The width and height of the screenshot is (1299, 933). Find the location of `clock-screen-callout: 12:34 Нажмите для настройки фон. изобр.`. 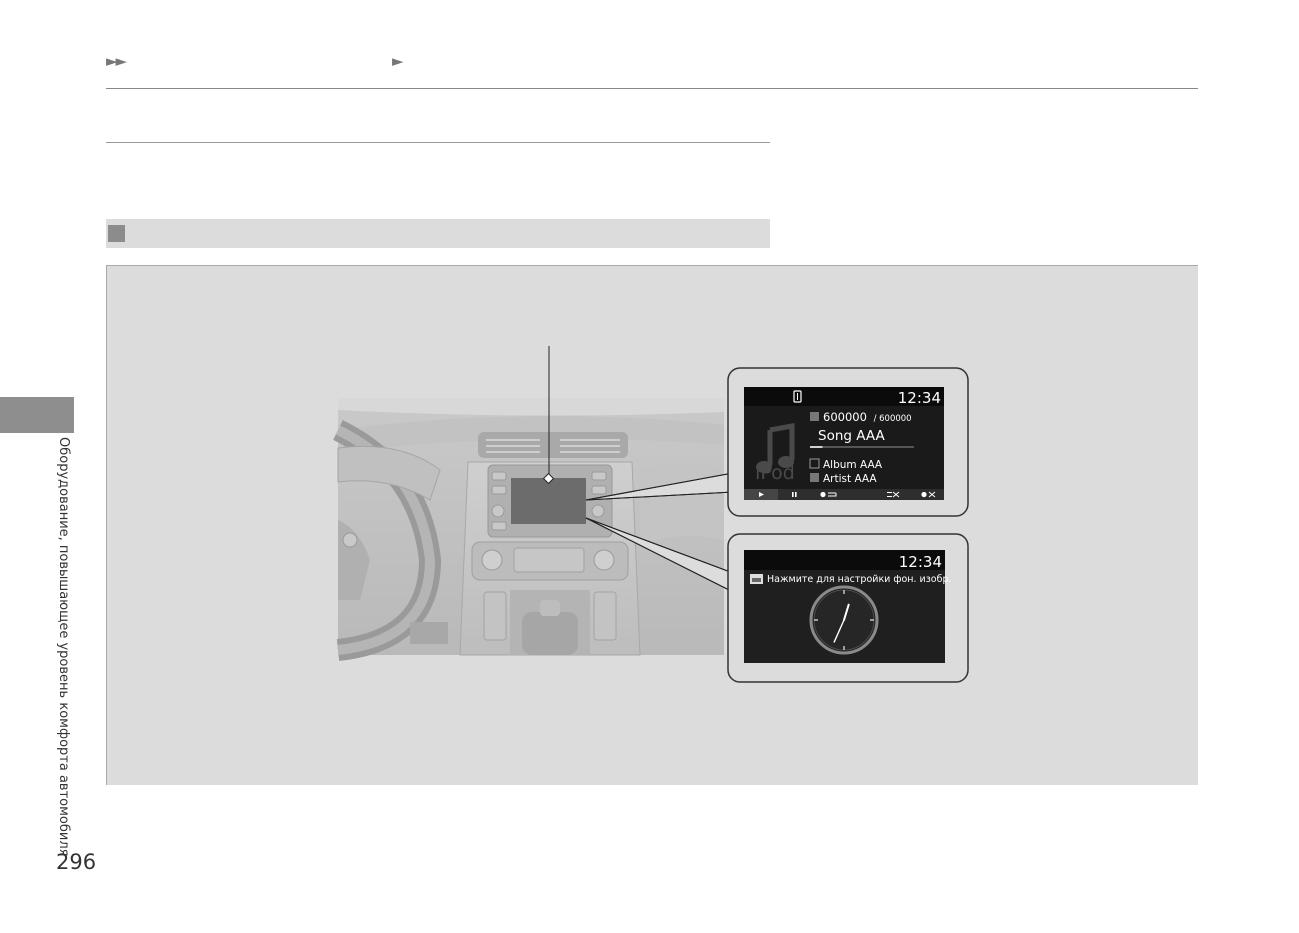

clock-screen-callout: 12:34 Нажмите для настройки фон. изобр. is located at coordinates (848, 608).